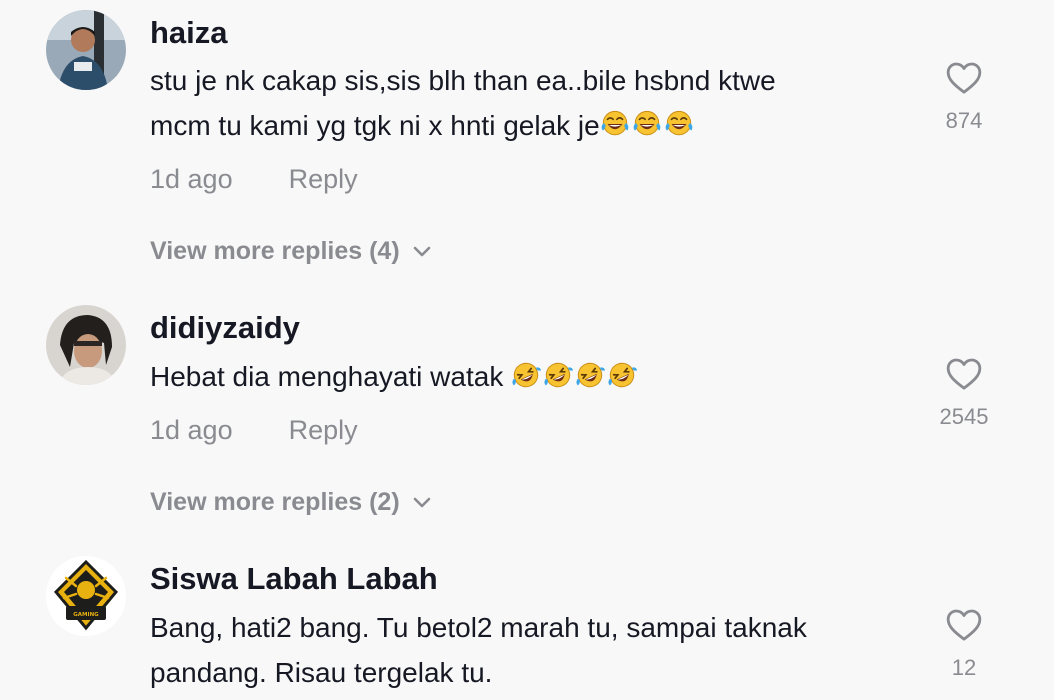 This screenshot has width=1054, height=700. Describe the element at coordinates (189, 33) in the screenshot. I see `comment-username: haiza` at that location.